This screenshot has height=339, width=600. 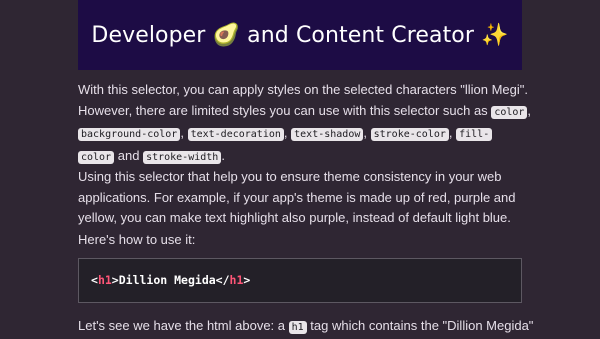 What do you see at coordinates (235, 134) in the screenshot?
I see `inline-code-text-decoration: text-decoration` at bounding box center [235, 134].